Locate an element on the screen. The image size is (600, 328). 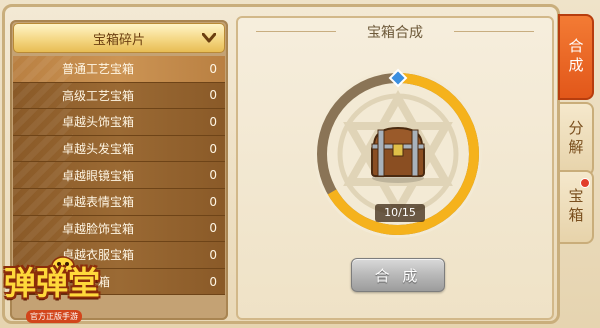
item-name: 卓越头发宝箱 is located at coordinates (97, 149).